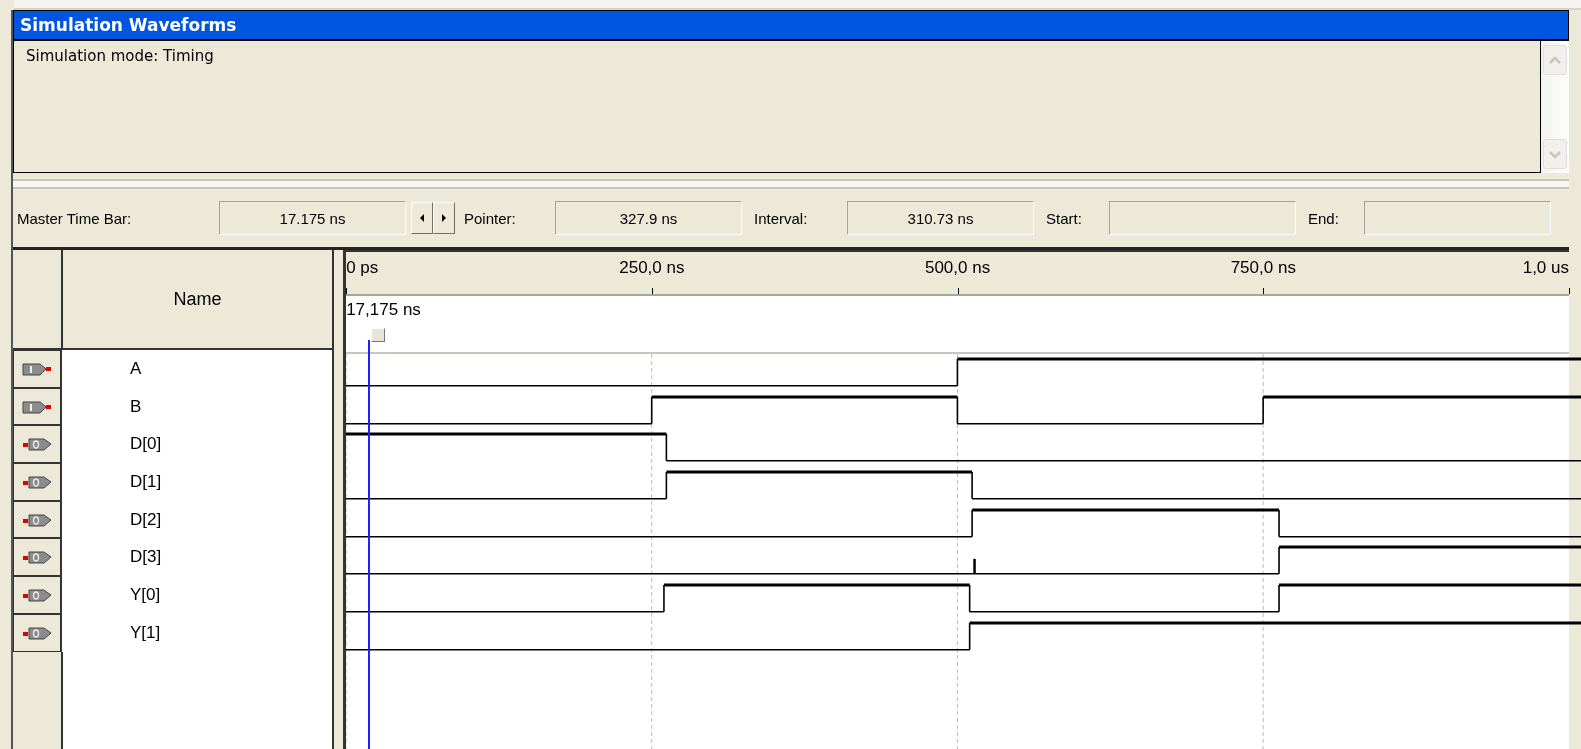 This screenshot has height=749, width=1581. I want to click on signal-name: Y[0], so click(197, 595).